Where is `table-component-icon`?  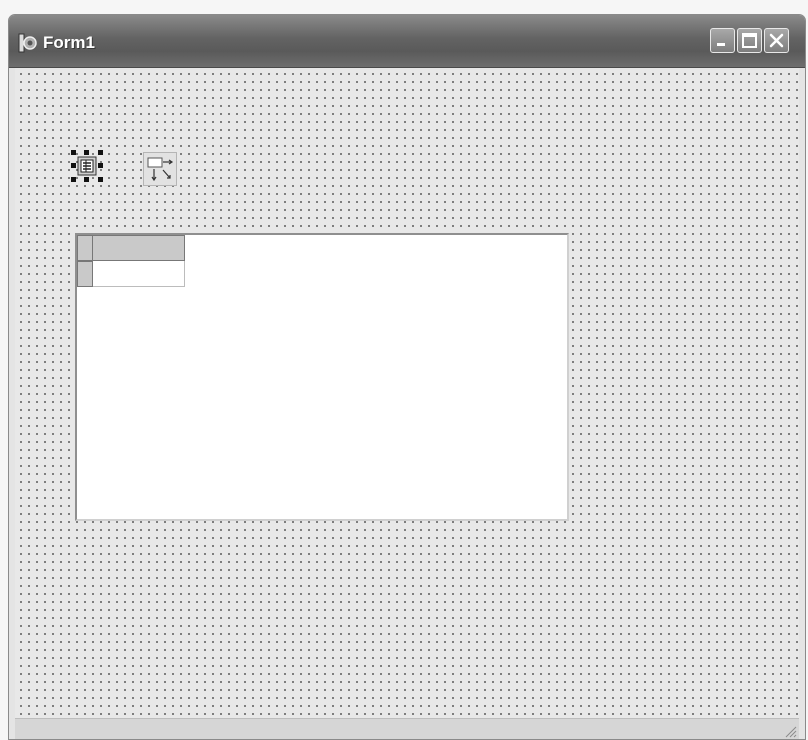
table-component-icon is located at coordinates (160, 169).